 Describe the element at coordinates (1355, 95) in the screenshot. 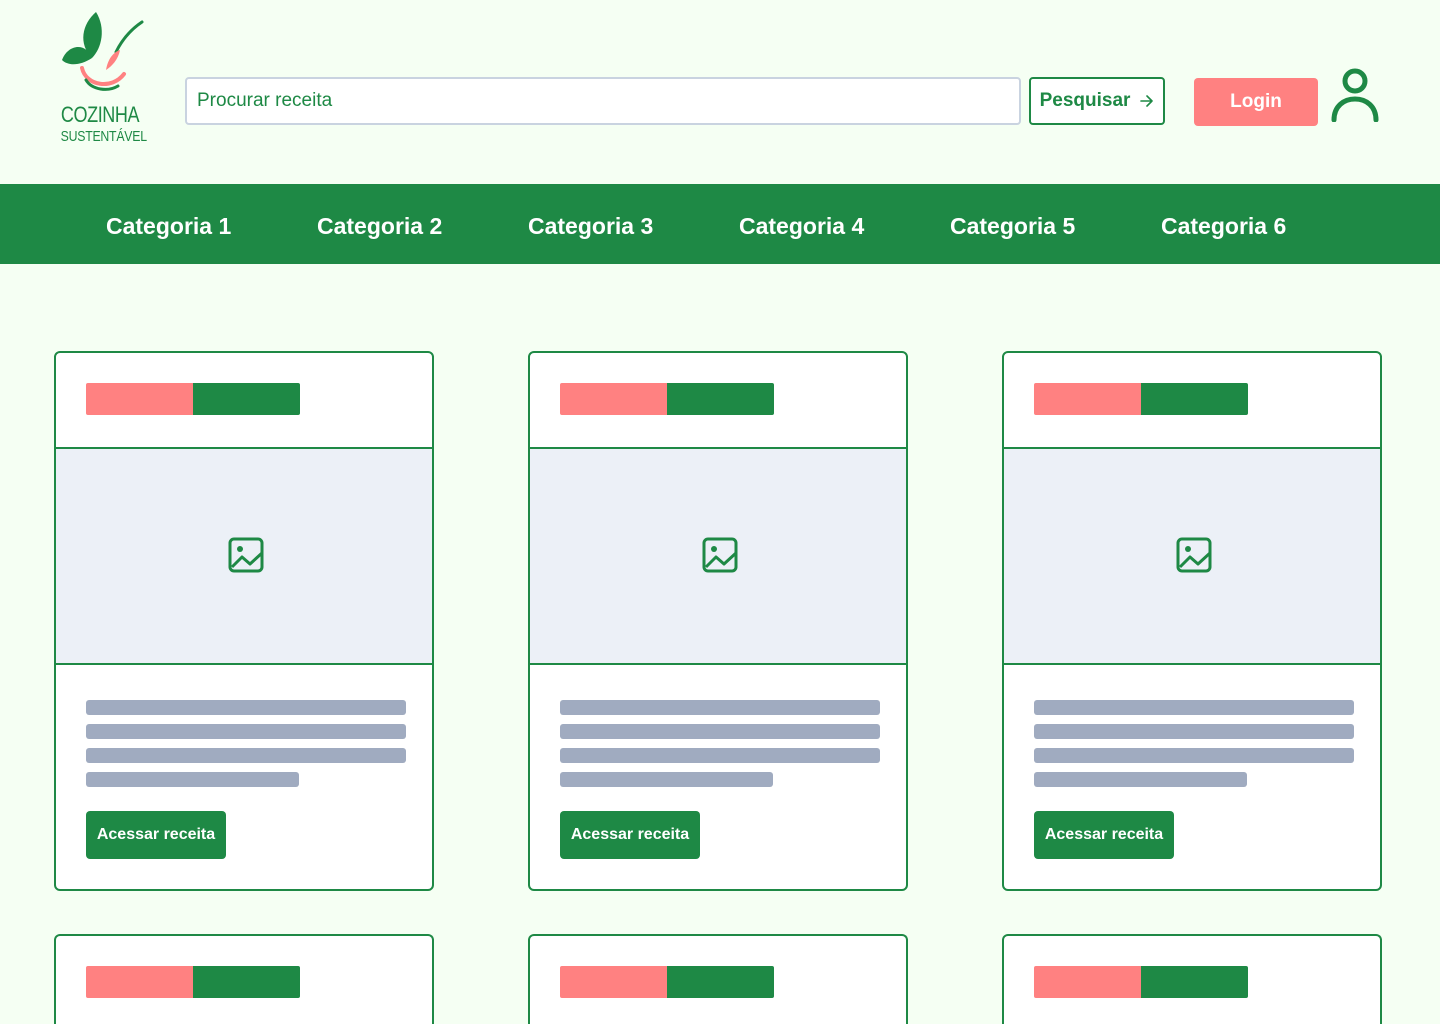

I see `user-icon` at that location.